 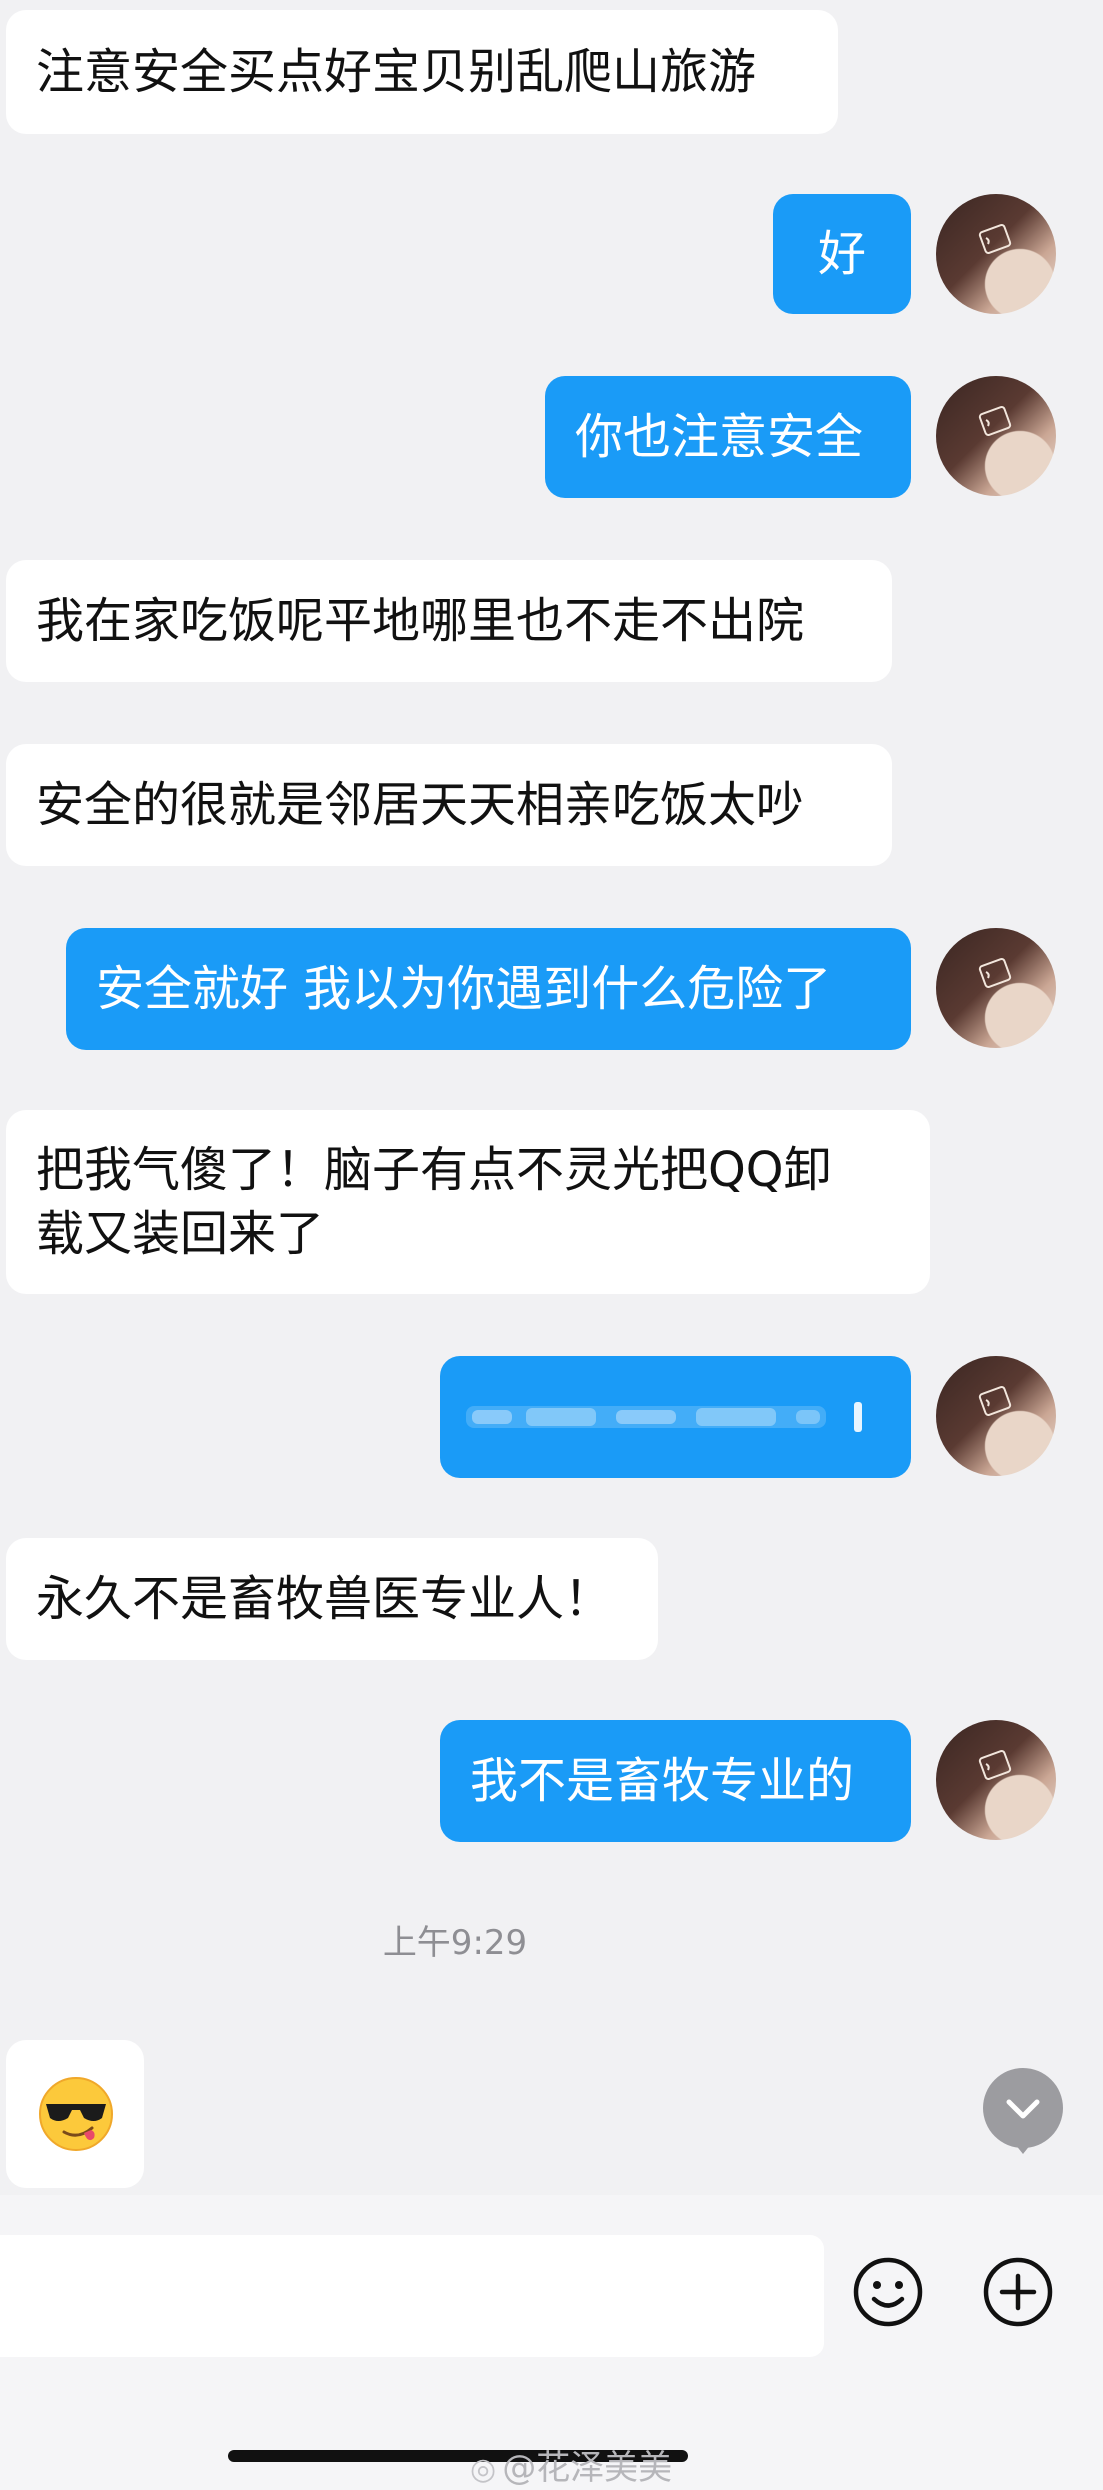 I want to click on obscured-message-bubble, so click(x=675, y=1417).